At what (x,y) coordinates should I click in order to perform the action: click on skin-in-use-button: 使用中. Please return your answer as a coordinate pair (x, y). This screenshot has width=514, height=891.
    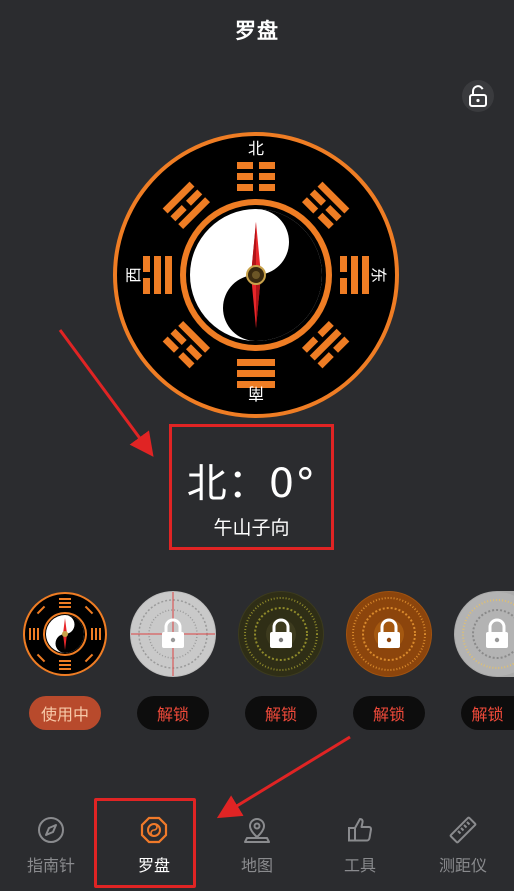
    Looking at the image, I should click on (65, 713).